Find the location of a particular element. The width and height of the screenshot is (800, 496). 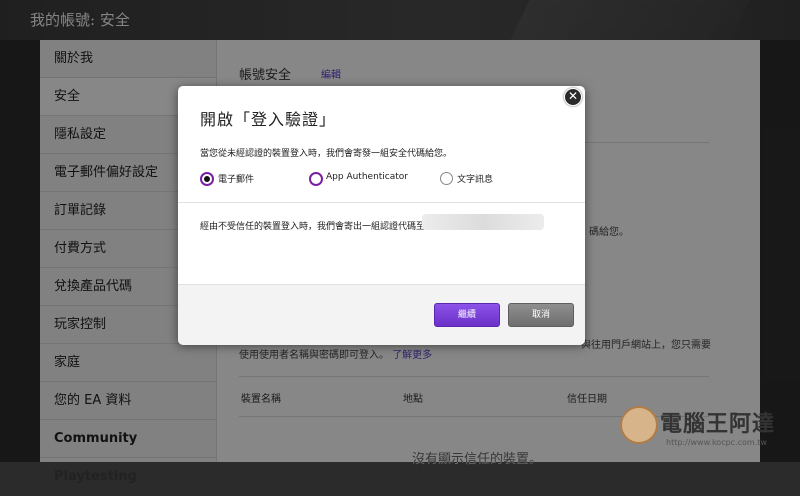

radio-app-authenticator is located at coordinates (316, 179).